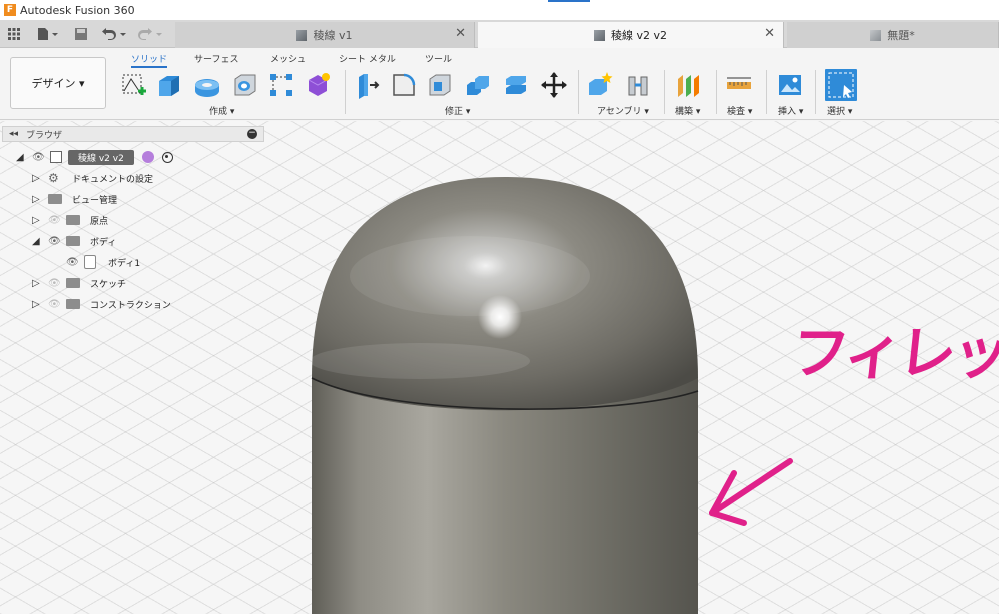 The height and width of the screenshot is (614, 999). I want to click on annotation-text: フィレット, so click(893, 353).